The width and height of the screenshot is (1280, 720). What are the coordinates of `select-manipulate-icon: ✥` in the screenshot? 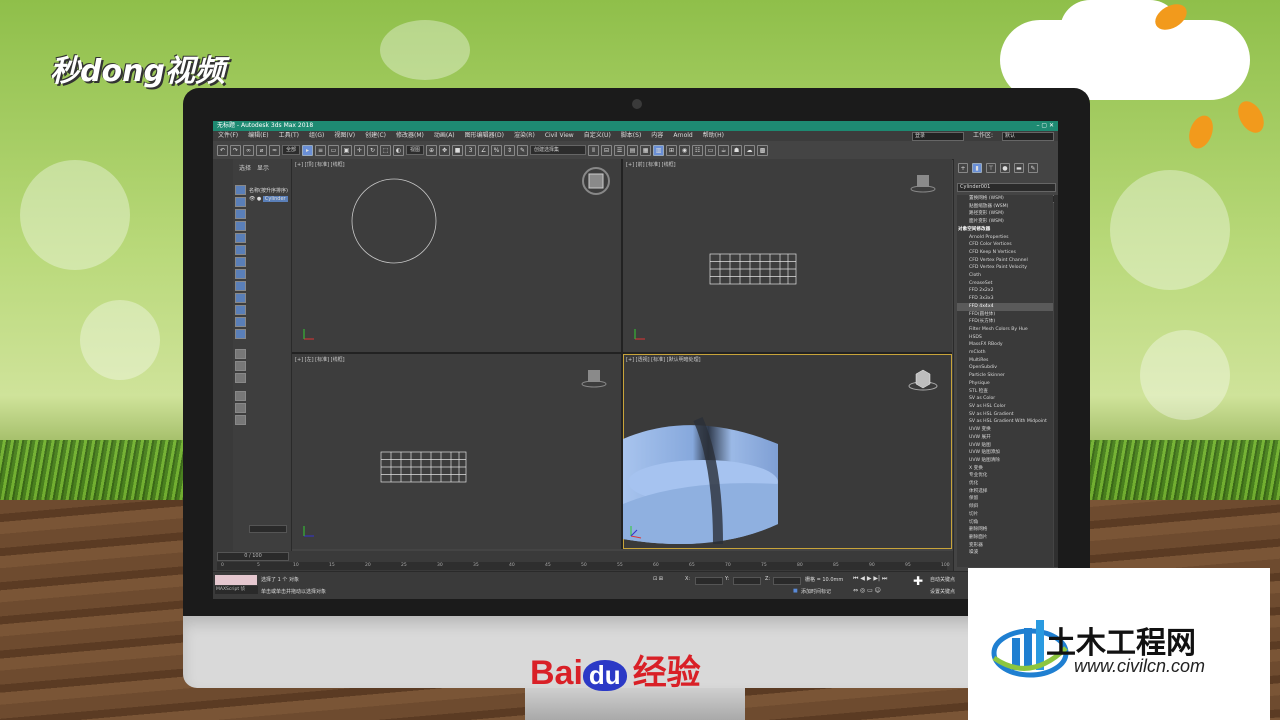 It's located at (445, 150).